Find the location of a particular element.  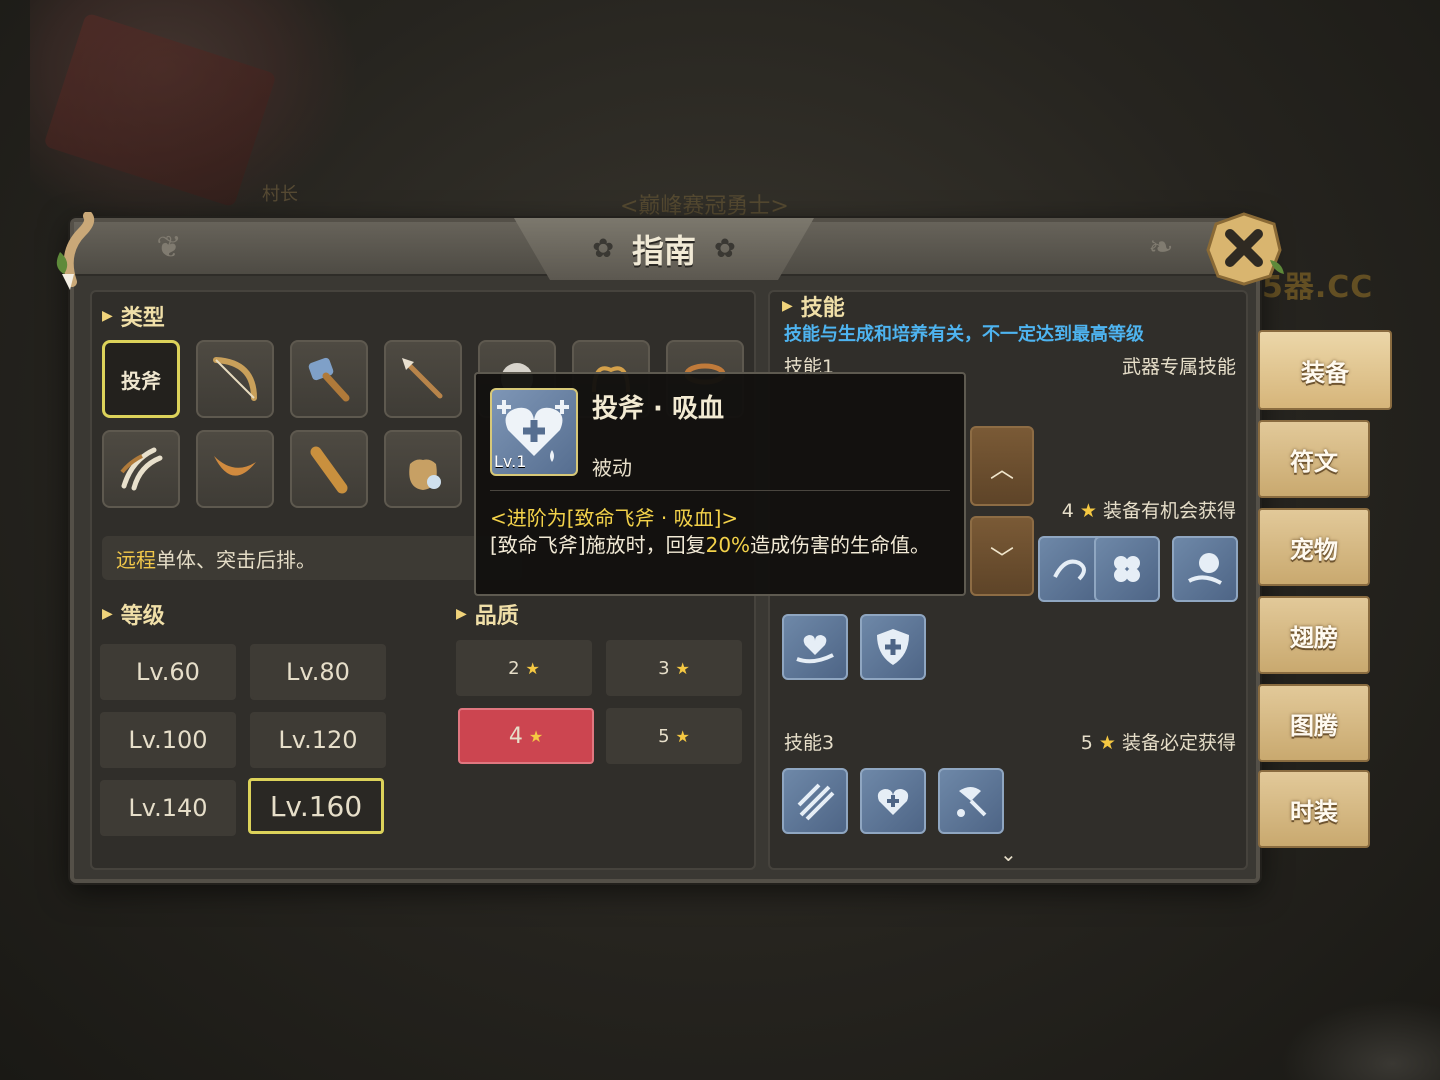

skill-heading: ▶ 技能 is located at coordinates (813, 306).